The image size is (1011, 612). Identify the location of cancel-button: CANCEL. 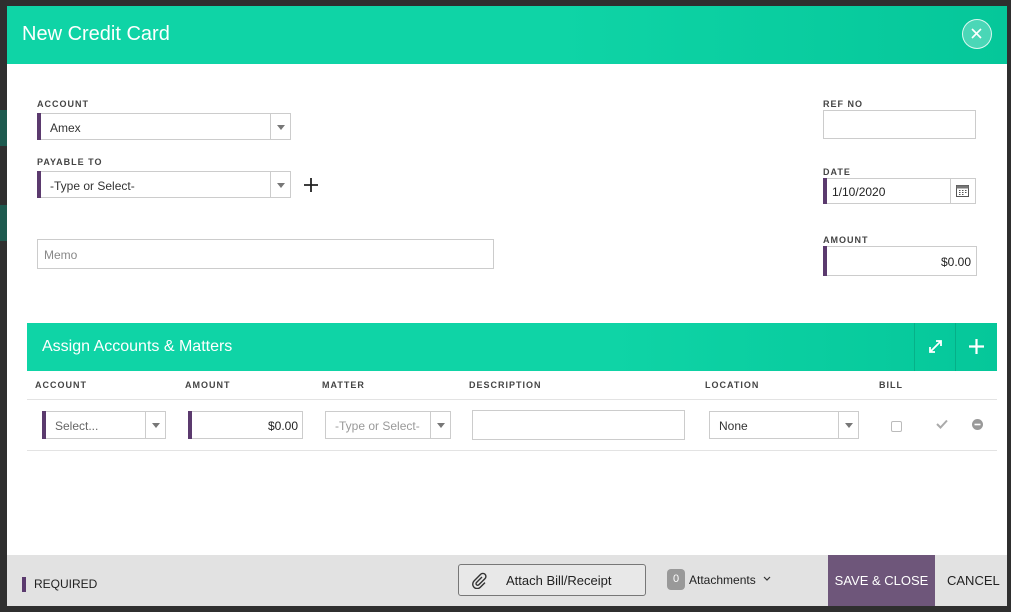
(973, 580).